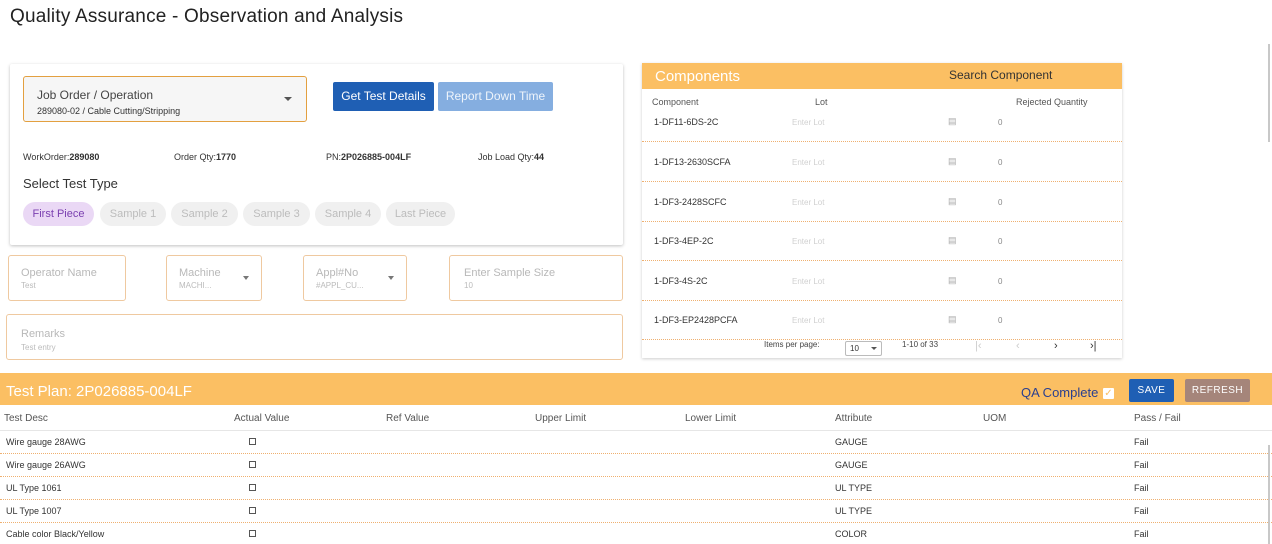 The height and width of the screenshot is (544, 1272). Describe the element at coordinates (495, 96) in the screenshot. I see `report-down-time-button: Report Down Time` at that location.